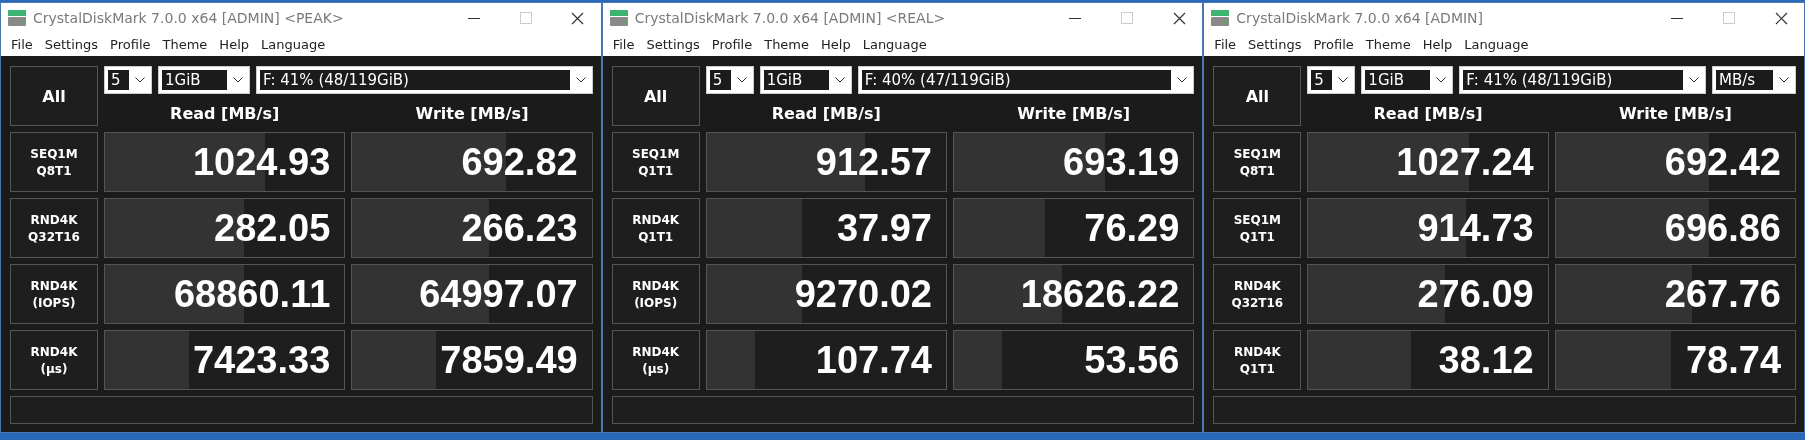  I want to click on result-value: 914.73, so click(1475, 228).